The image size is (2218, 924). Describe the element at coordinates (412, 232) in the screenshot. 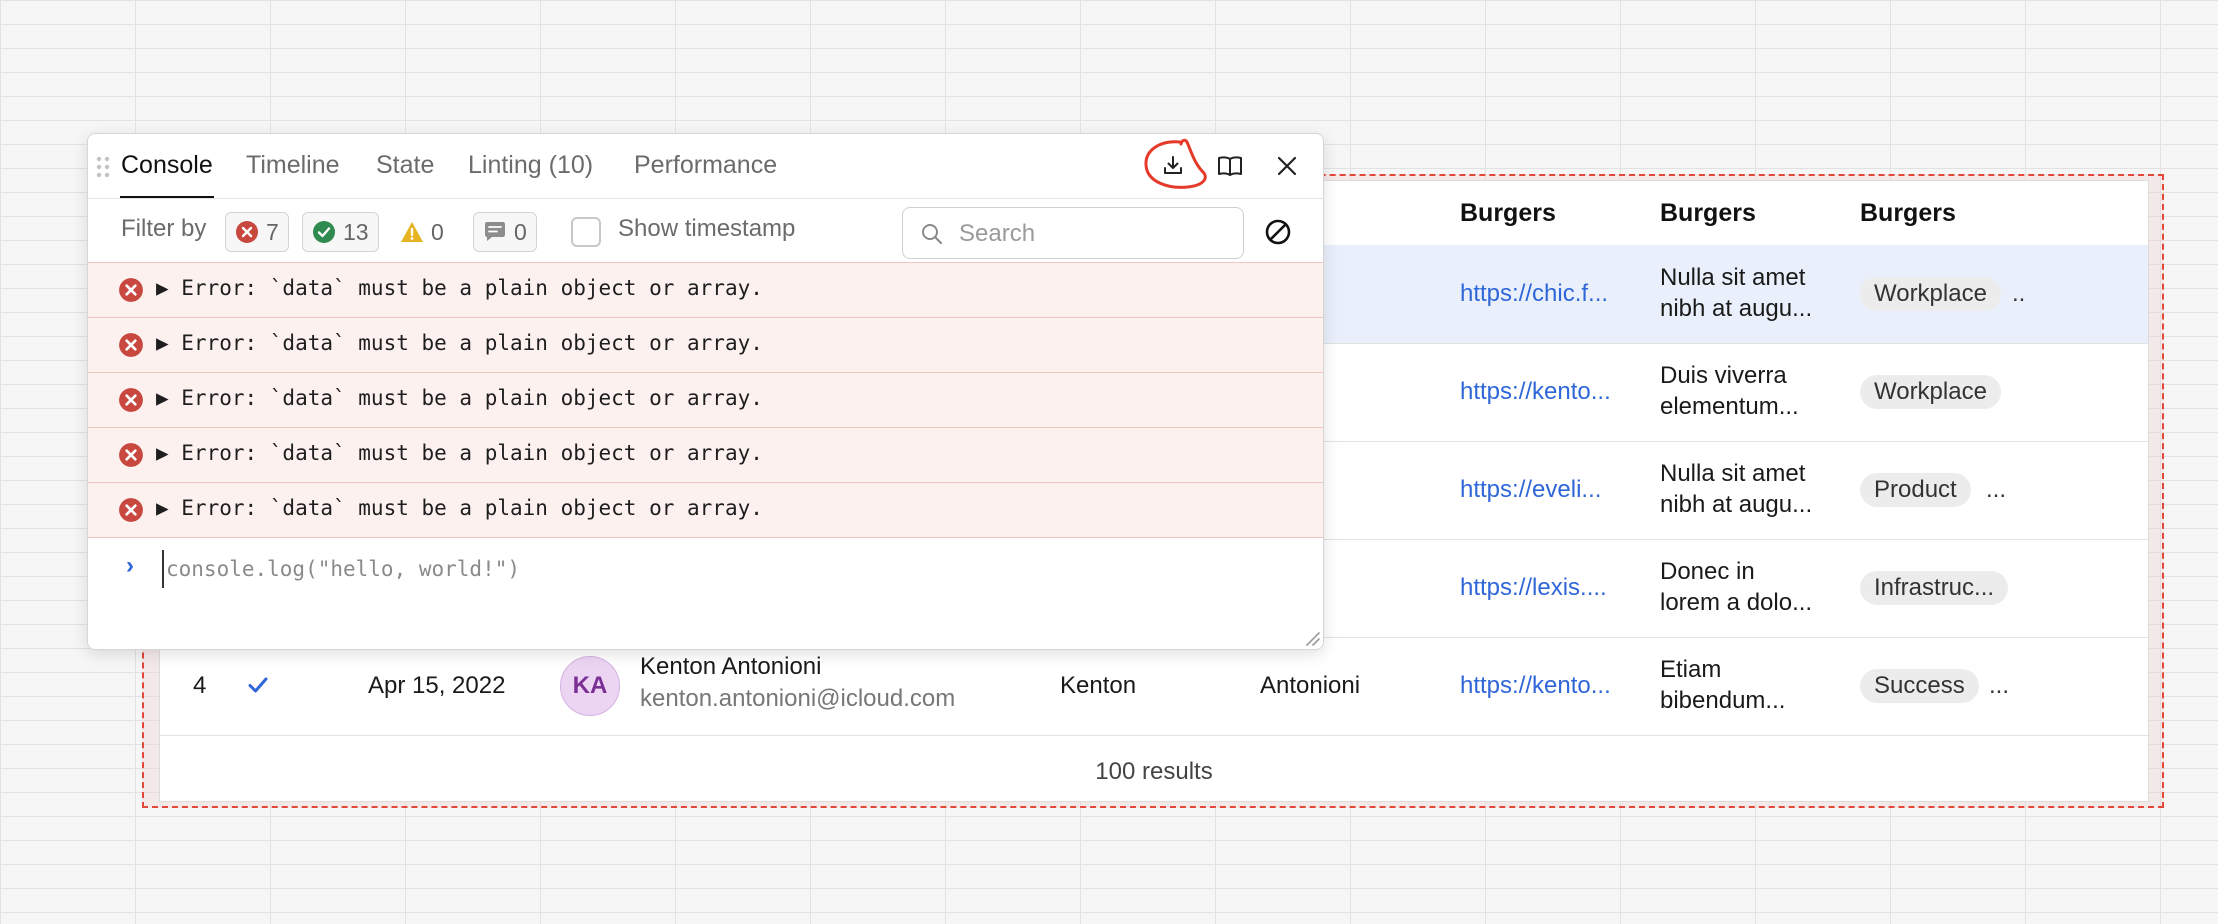

I see `warning-icon` at that location.